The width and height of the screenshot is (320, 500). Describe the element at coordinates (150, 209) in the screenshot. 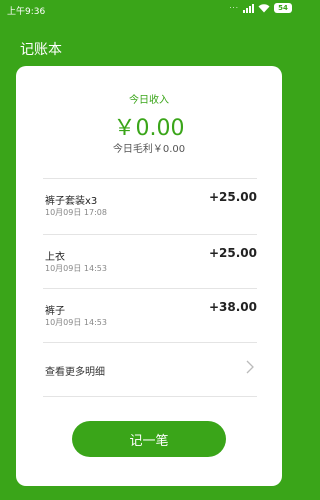

I see `record-item: 裤子套装x3 10月09日 17:08 +25.00` at that location.